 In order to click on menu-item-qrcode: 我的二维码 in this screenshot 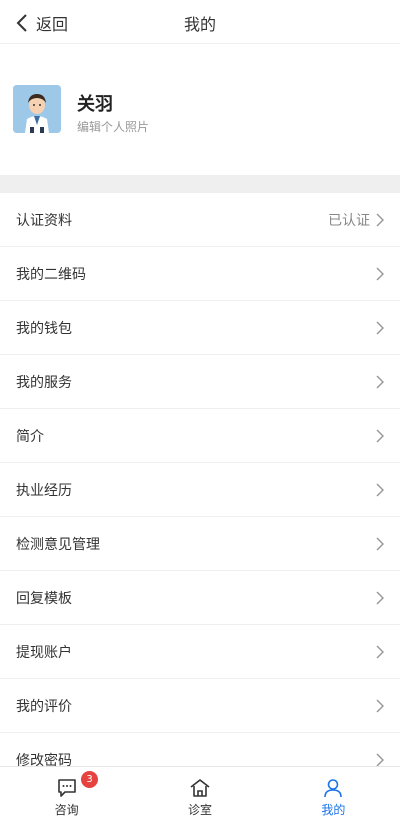, I will do `click(200, 274)`.